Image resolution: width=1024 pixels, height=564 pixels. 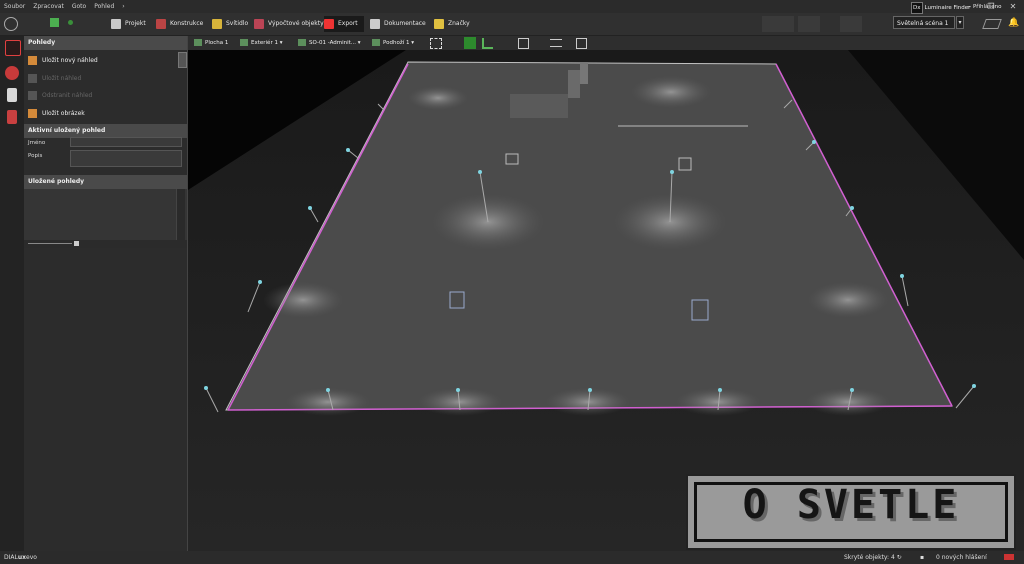 I want to click on save-new-view-button: Uložit nový náhled, so click(x=63, y=60).